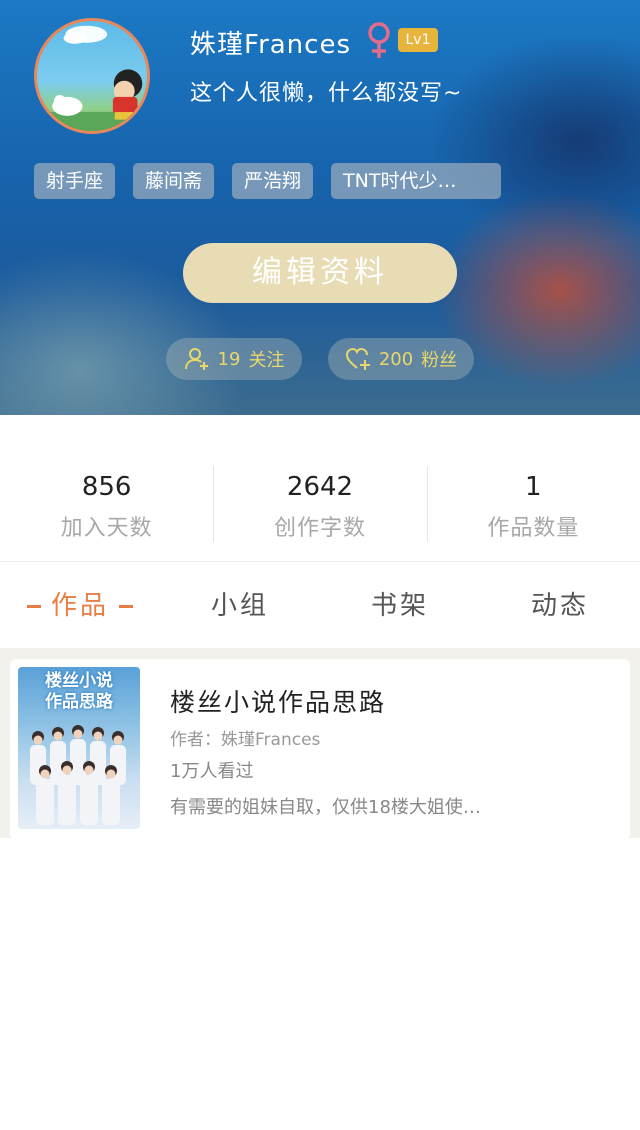  I want to click on avatar-image, so click(92, 78).